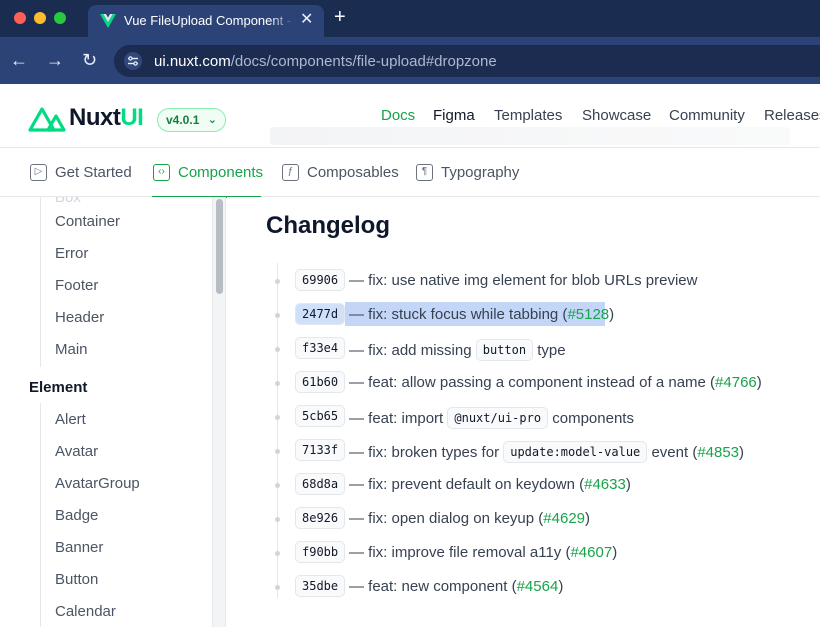 Image resolution: width=820 pixels, height=627 pixels. I want to click on url-host: ui.nuxt.com, so click(192, 61).